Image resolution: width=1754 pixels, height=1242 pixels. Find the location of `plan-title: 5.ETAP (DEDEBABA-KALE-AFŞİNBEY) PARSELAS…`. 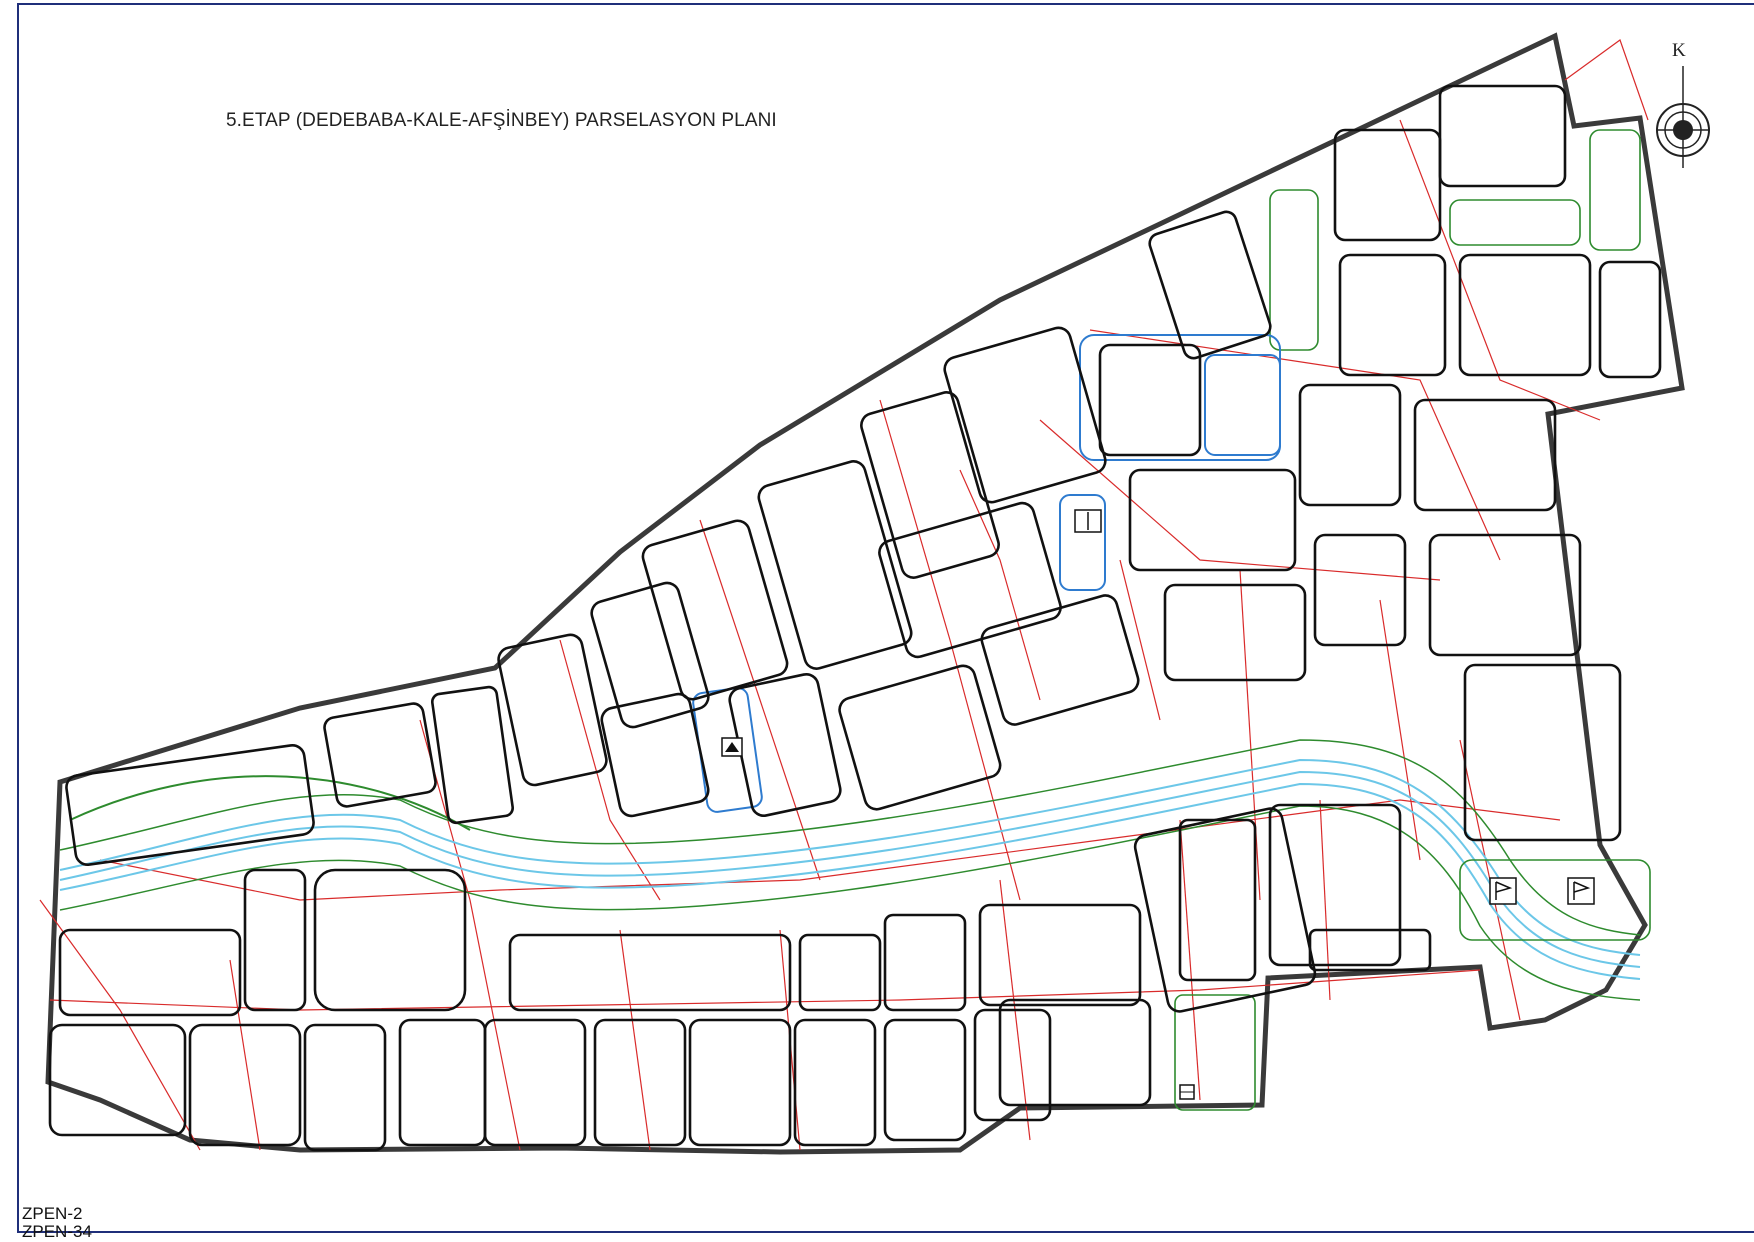

plan-title: 5.ETAP (DEDEBABA-KALE-AFŞİNBEY) PARSELAS… is located at coordinates (501, 120).